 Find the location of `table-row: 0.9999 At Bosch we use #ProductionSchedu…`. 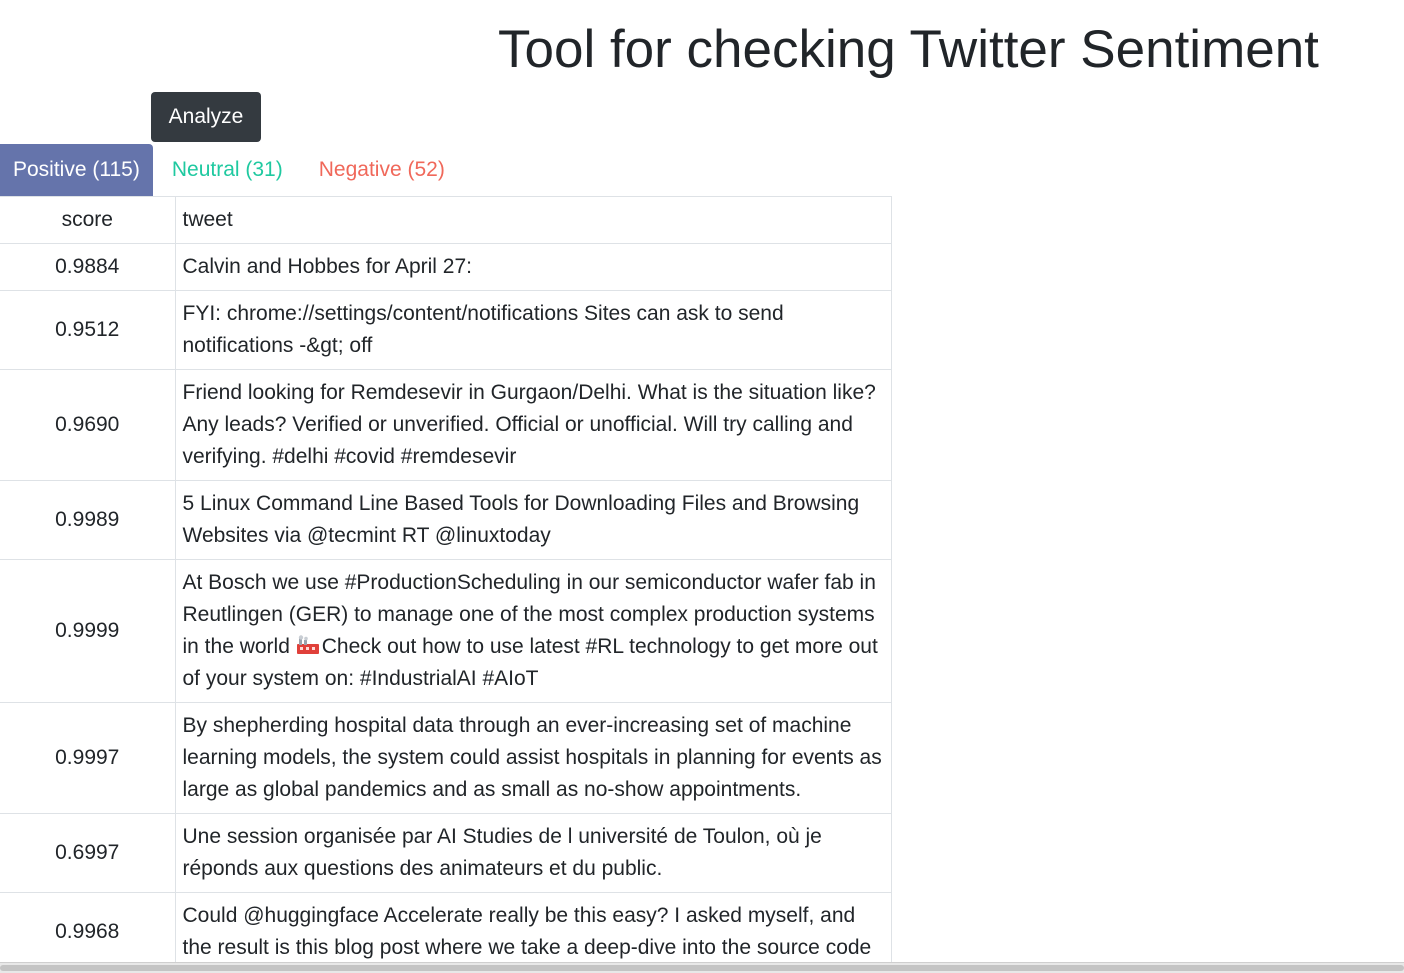

table-row: 0.9999 At Bosch we use #ProductionSchedu… is located at coordinates (446, 631).